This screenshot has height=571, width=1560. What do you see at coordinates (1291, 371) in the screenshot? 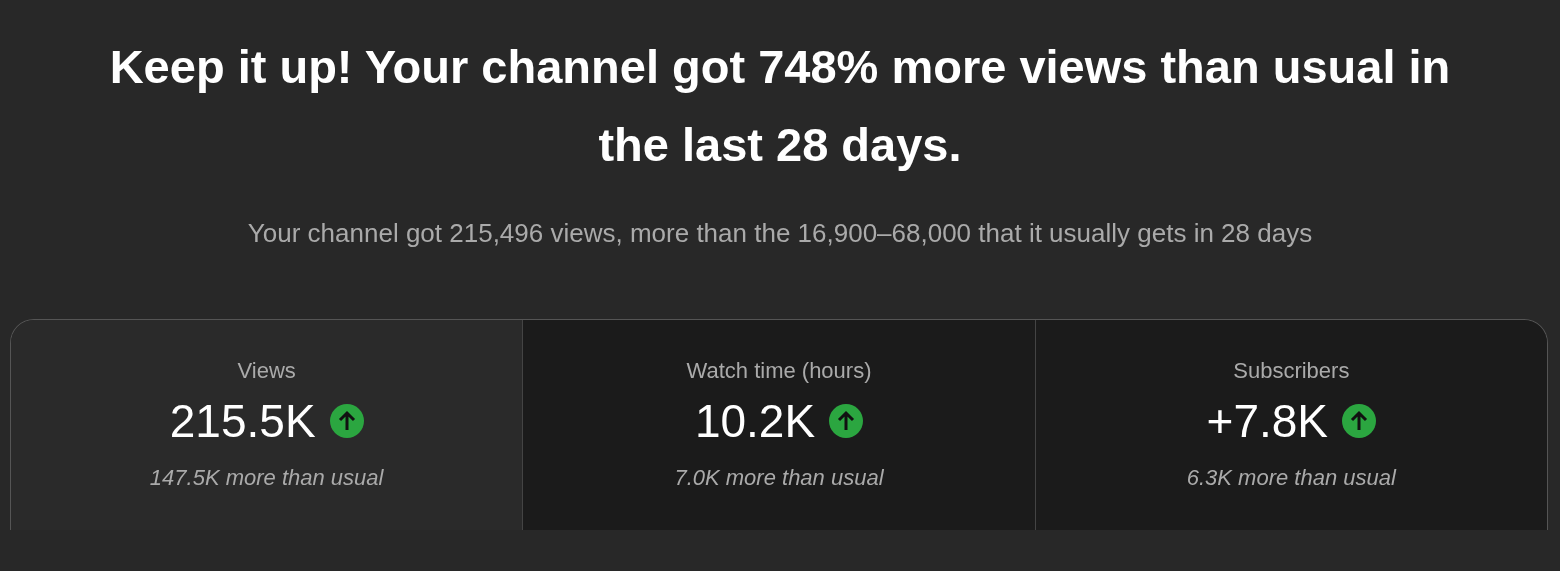
I see `metric-label: Subscribers` at bounding box center [1291, 371].